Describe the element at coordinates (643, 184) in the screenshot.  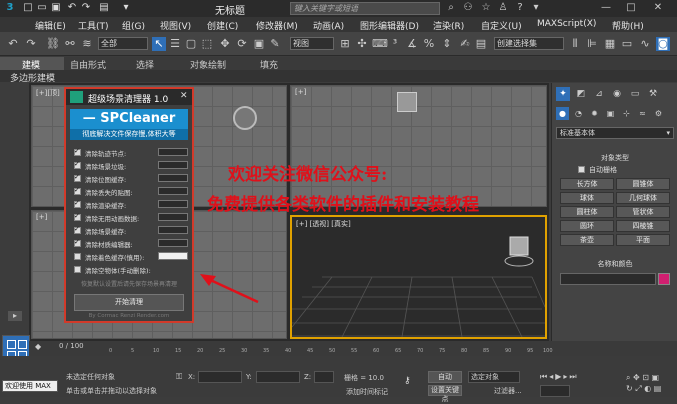
I see `cone-button: 圆锥体` at that location.